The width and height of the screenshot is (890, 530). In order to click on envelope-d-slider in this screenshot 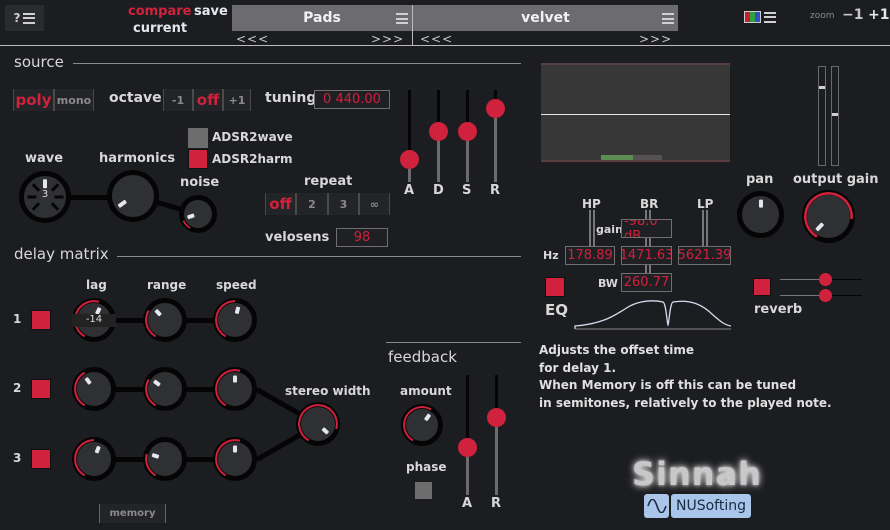, I will do `click(438, 136)`.